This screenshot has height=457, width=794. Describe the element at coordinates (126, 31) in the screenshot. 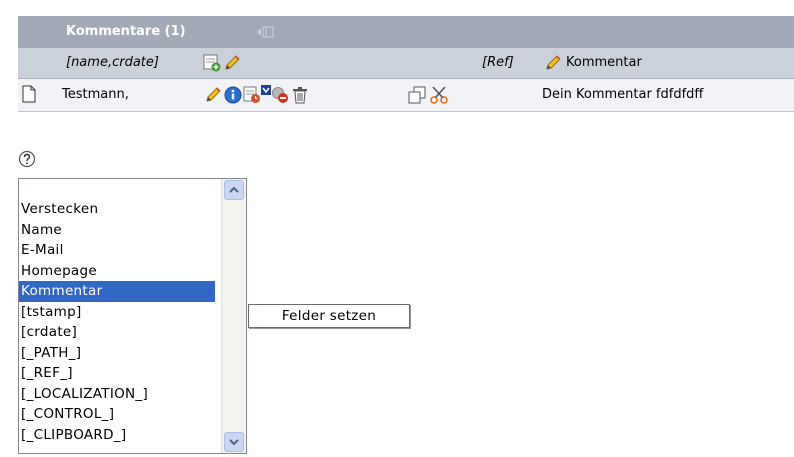

I see `table-title: Kommentare (1)` at that location.